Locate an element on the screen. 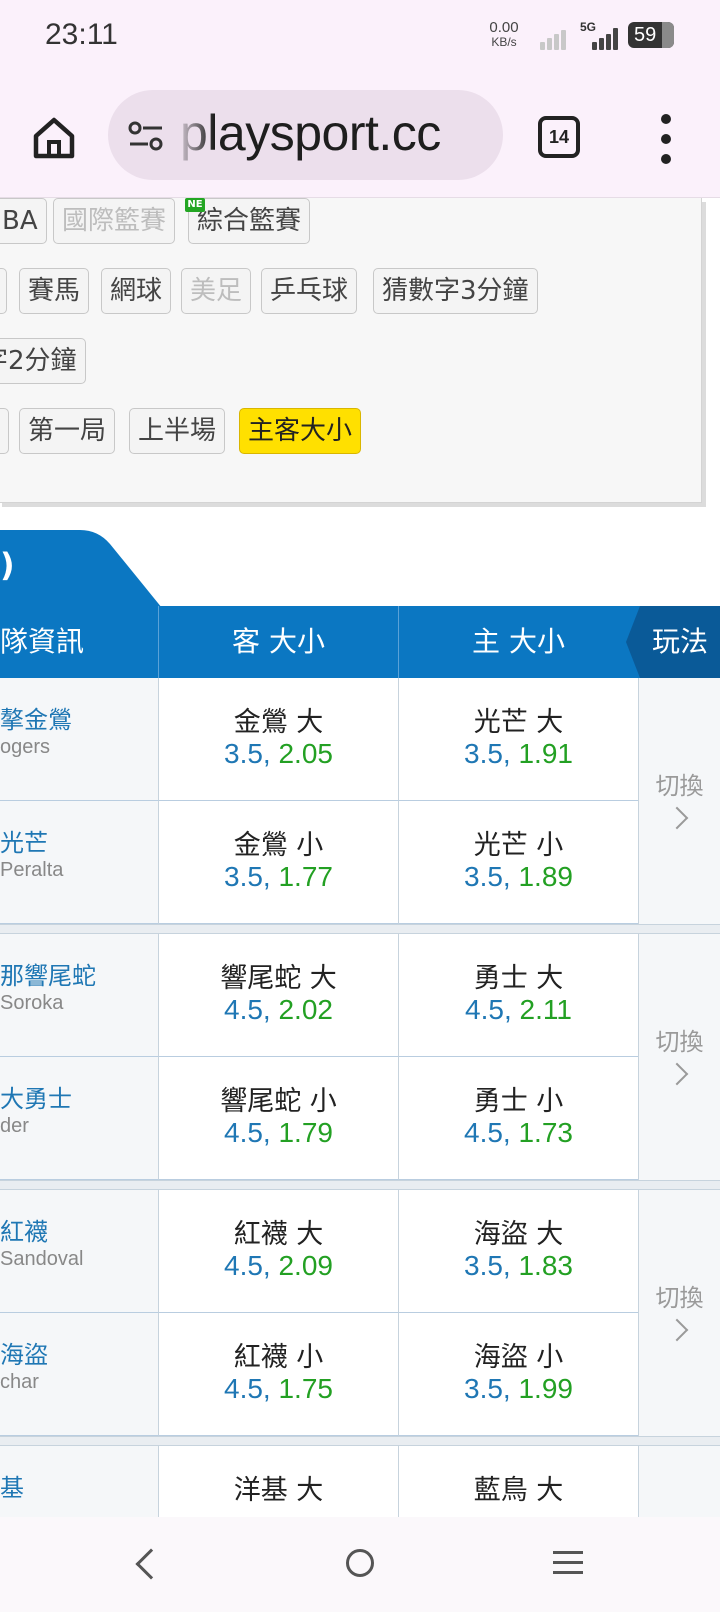 This screenshot has height=1612, width=720. away-total-odds-cell: 紅襪 小 4.5, 1.75 is located at coordinates (278, 1374).